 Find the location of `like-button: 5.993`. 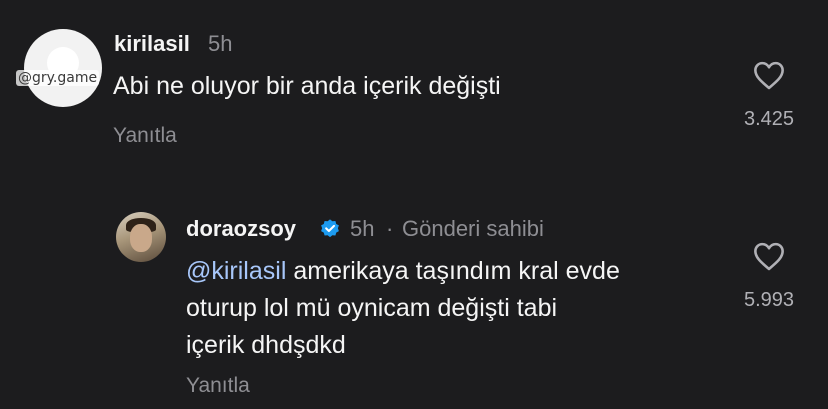

like-button: 5.993 is located at coordinates (769, 276).